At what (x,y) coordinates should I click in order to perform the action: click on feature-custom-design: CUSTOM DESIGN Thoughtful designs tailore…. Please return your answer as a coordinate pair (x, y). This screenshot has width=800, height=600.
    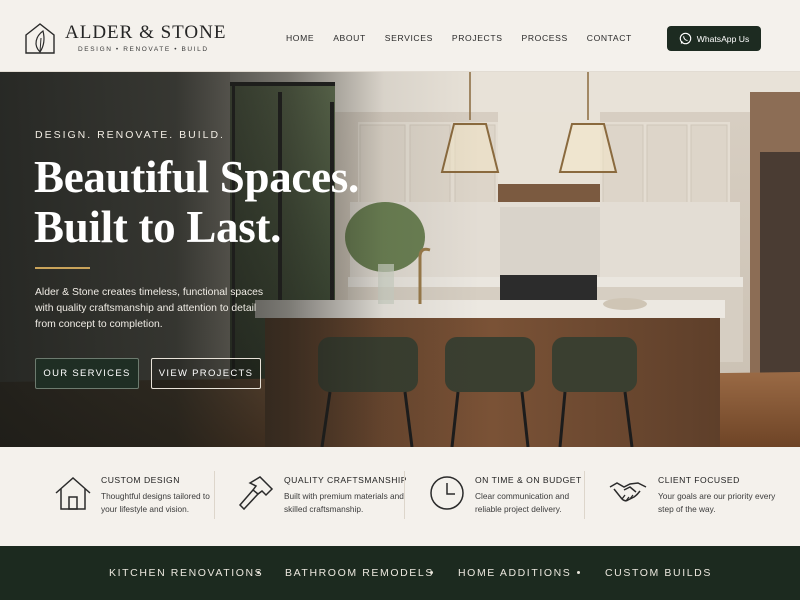
    Looking at the image, I should click on (107, 496).